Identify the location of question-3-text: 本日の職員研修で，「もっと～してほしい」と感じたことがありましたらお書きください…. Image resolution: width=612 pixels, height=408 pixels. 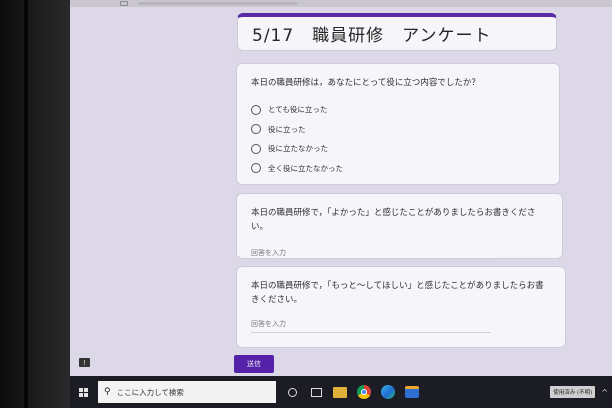
(397, 293).